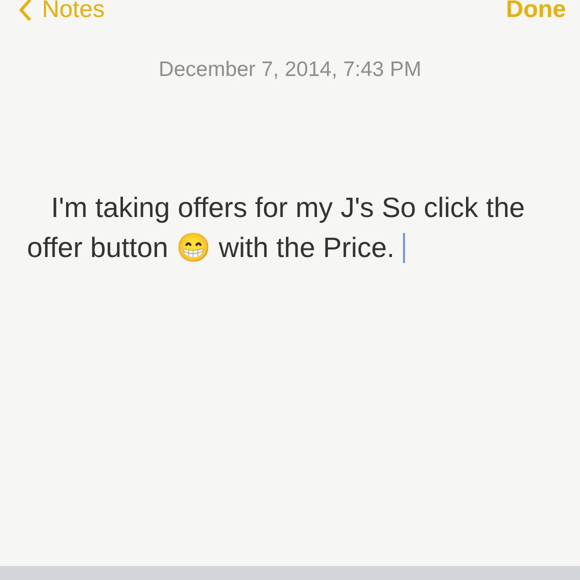 The width and height of the screenshot is (580, 580). What do you see at coordinates (290, 70) in the screenshot?
I see `note-date: December 7, 2014, 7:43 PM` at bounding box center [290, 70].